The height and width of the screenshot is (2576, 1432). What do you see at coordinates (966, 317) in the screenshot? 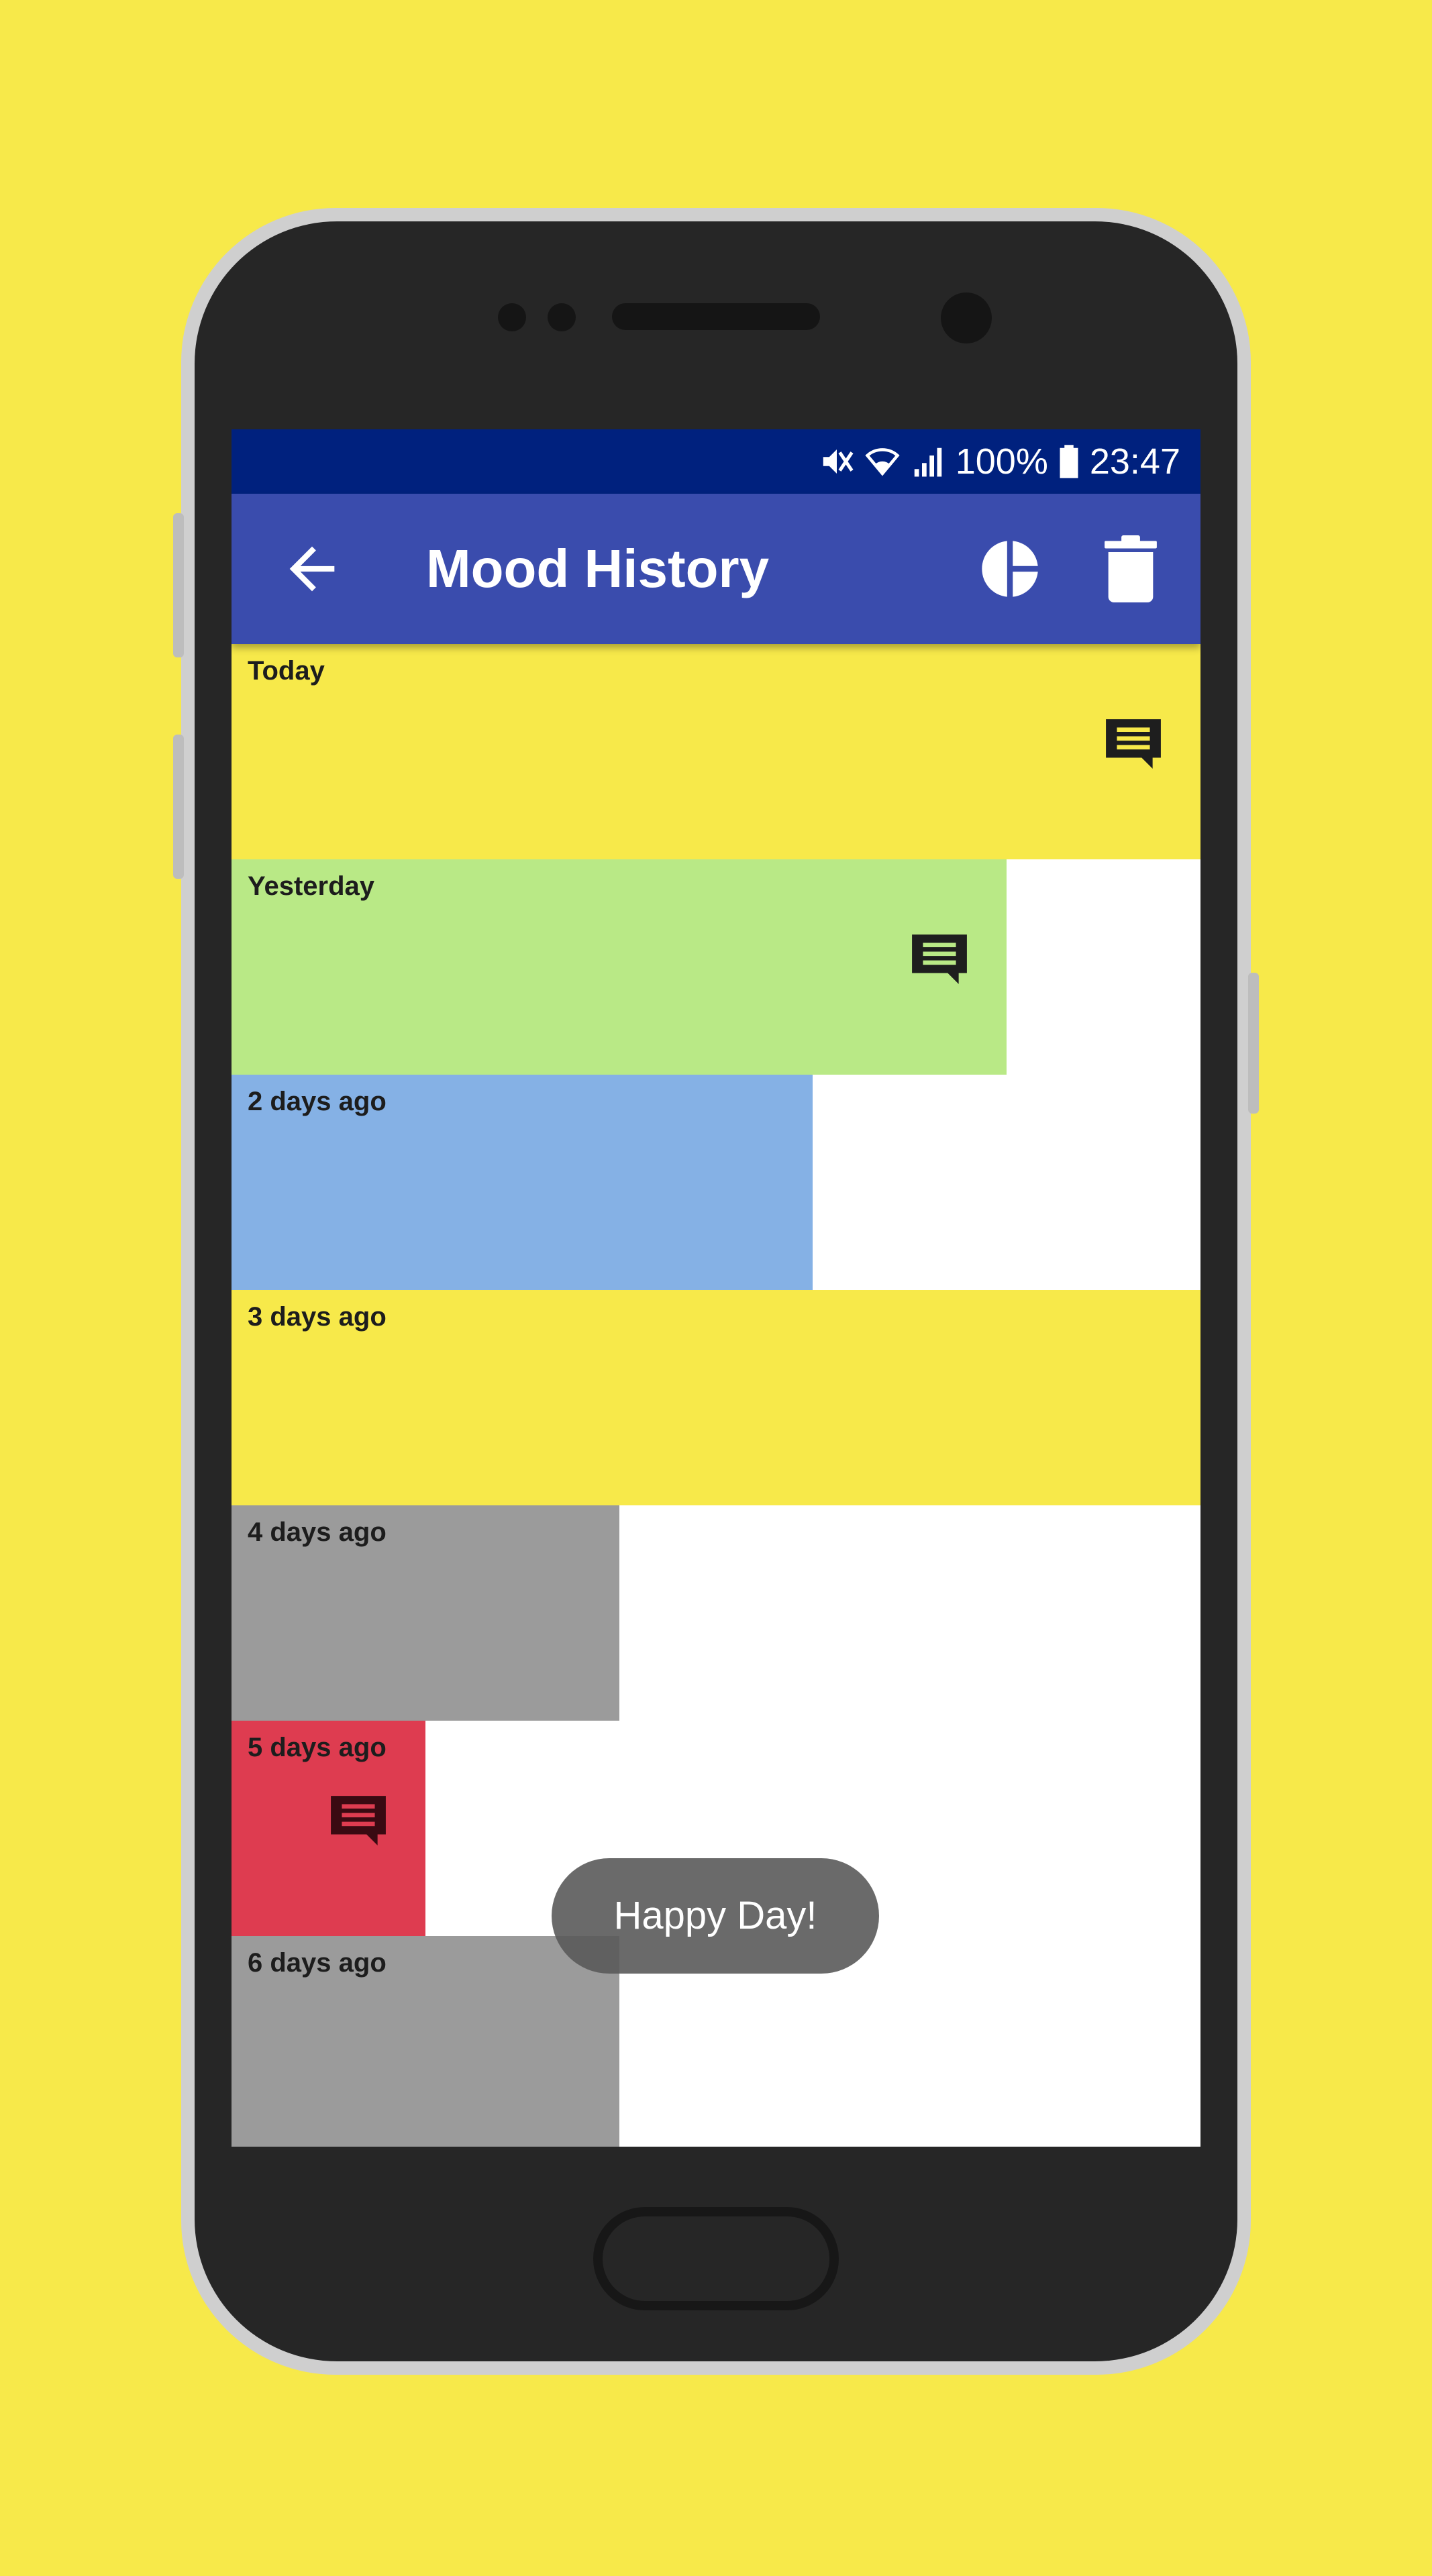
I see `phone-camera` at bounding box center [966, 317].